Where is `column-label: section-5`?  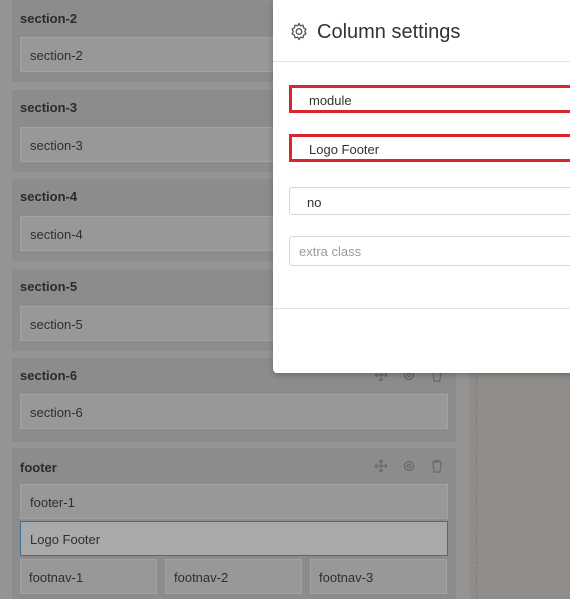 column-label: section-5 is located at coordinates (56, 324).